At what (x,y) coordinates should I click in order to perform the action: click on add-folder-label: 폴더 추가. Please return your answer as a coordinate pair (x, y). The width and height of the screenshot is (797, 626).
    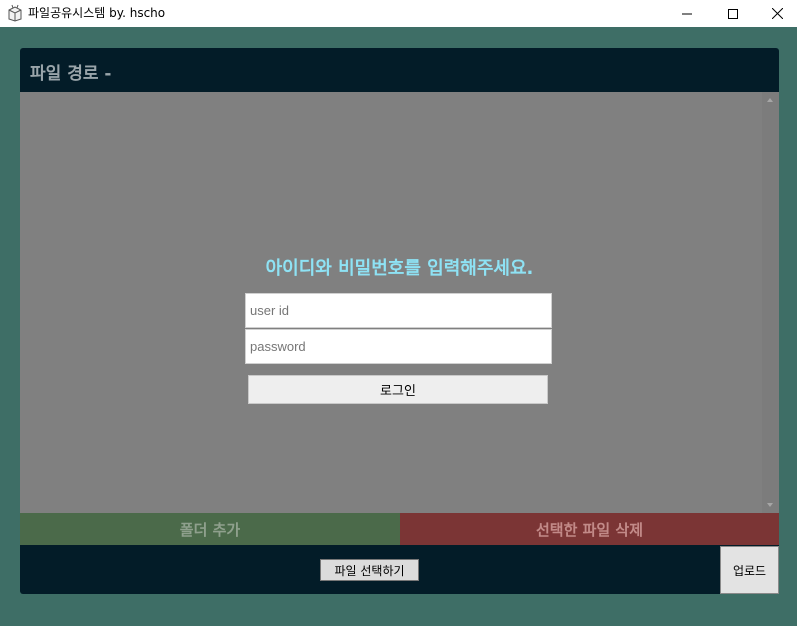
    Looking at the image, I should click on (210, 529).